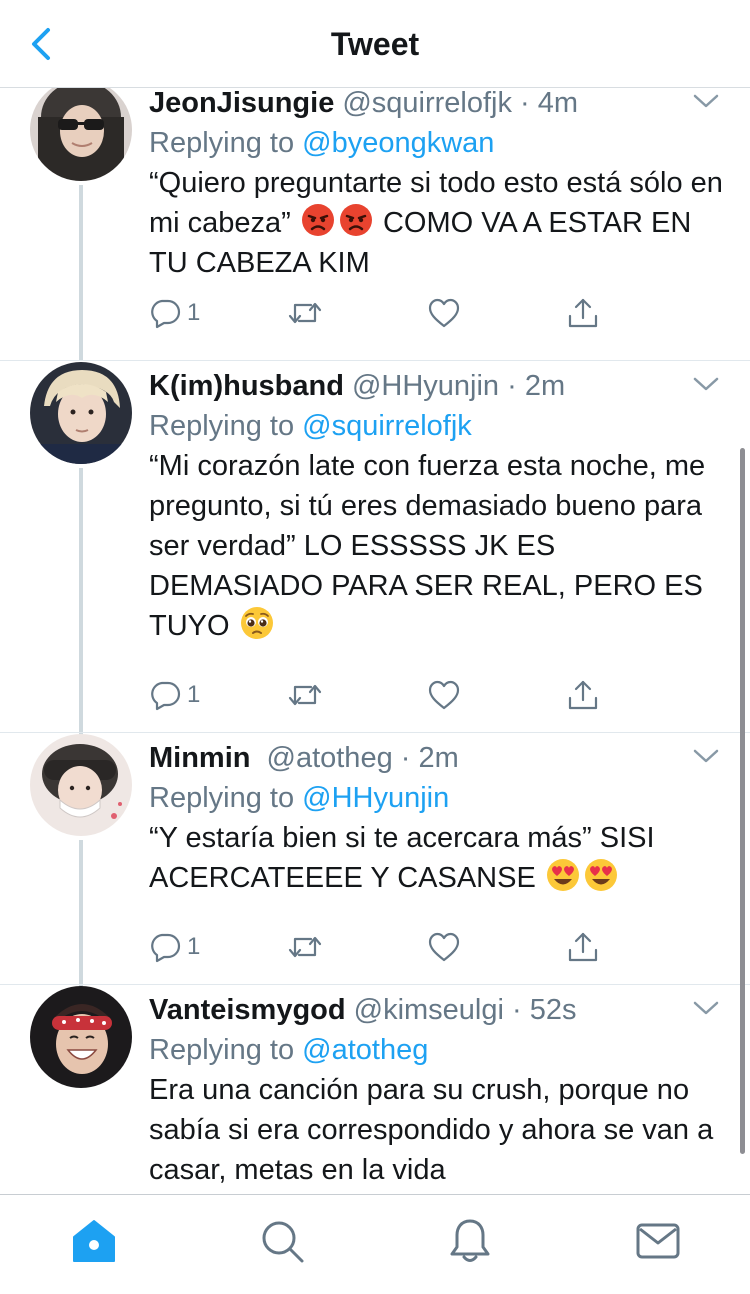  I want to click on replying-to: Replying to @byeongkwan, so click(321, 143).